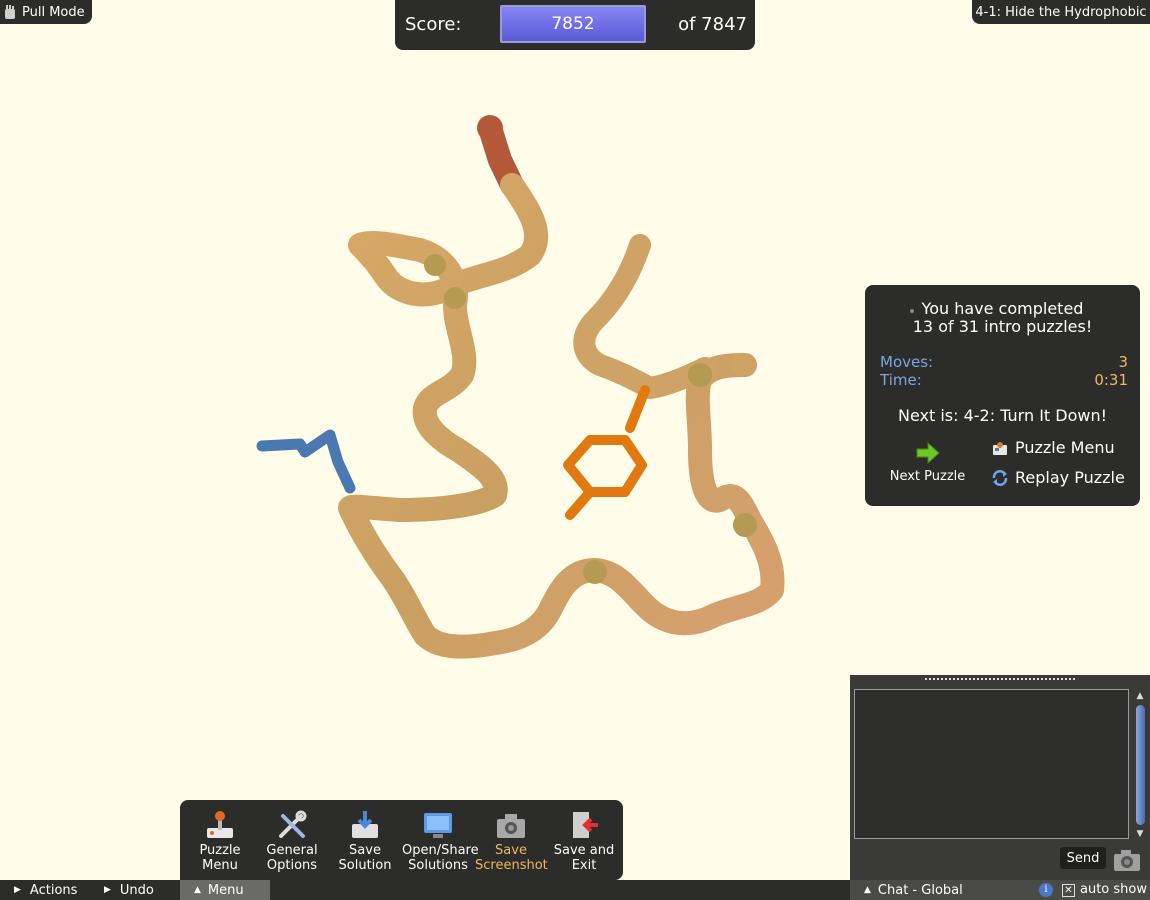  What do you see at coordinates (220, 840) in the screenshot?
I see `puzzle-menu-tray-button: Puzzle Menu` at bounding box center [220, 840].